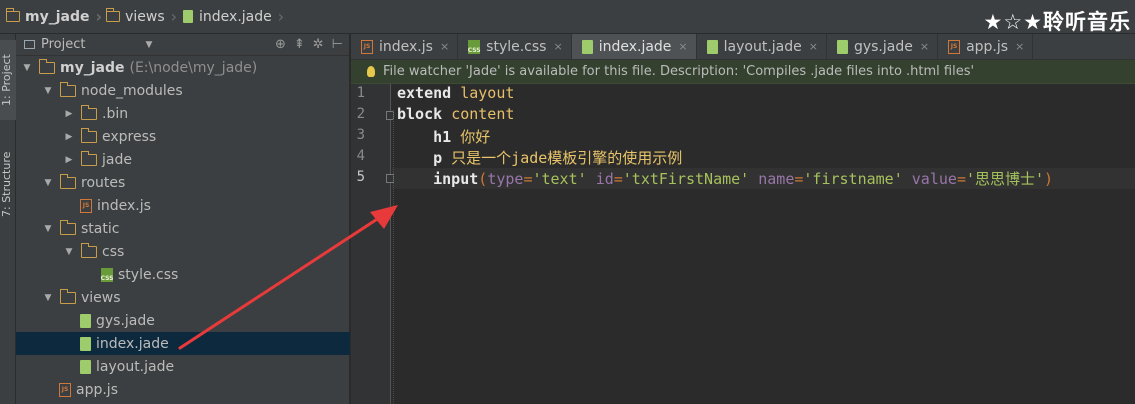 Image resolution: width=1135 pixels, height=404 pixels. I want to click on breadcrumb-item-views: views ›, so click(139, 17).